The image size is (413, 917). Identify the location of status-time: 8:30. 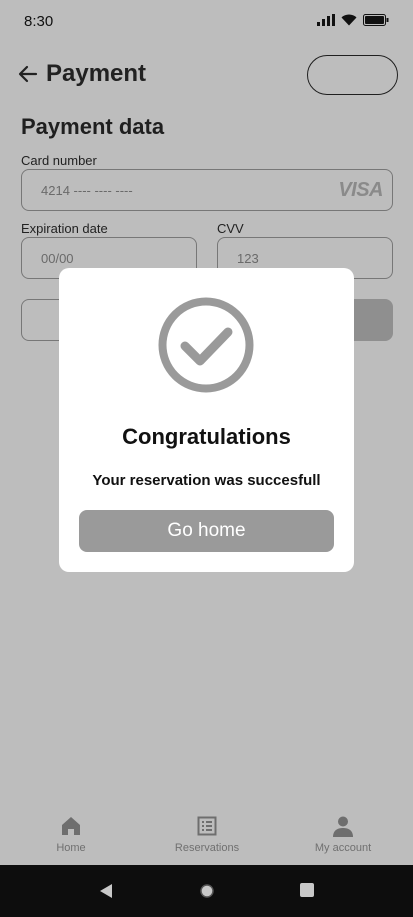
(39, 21).